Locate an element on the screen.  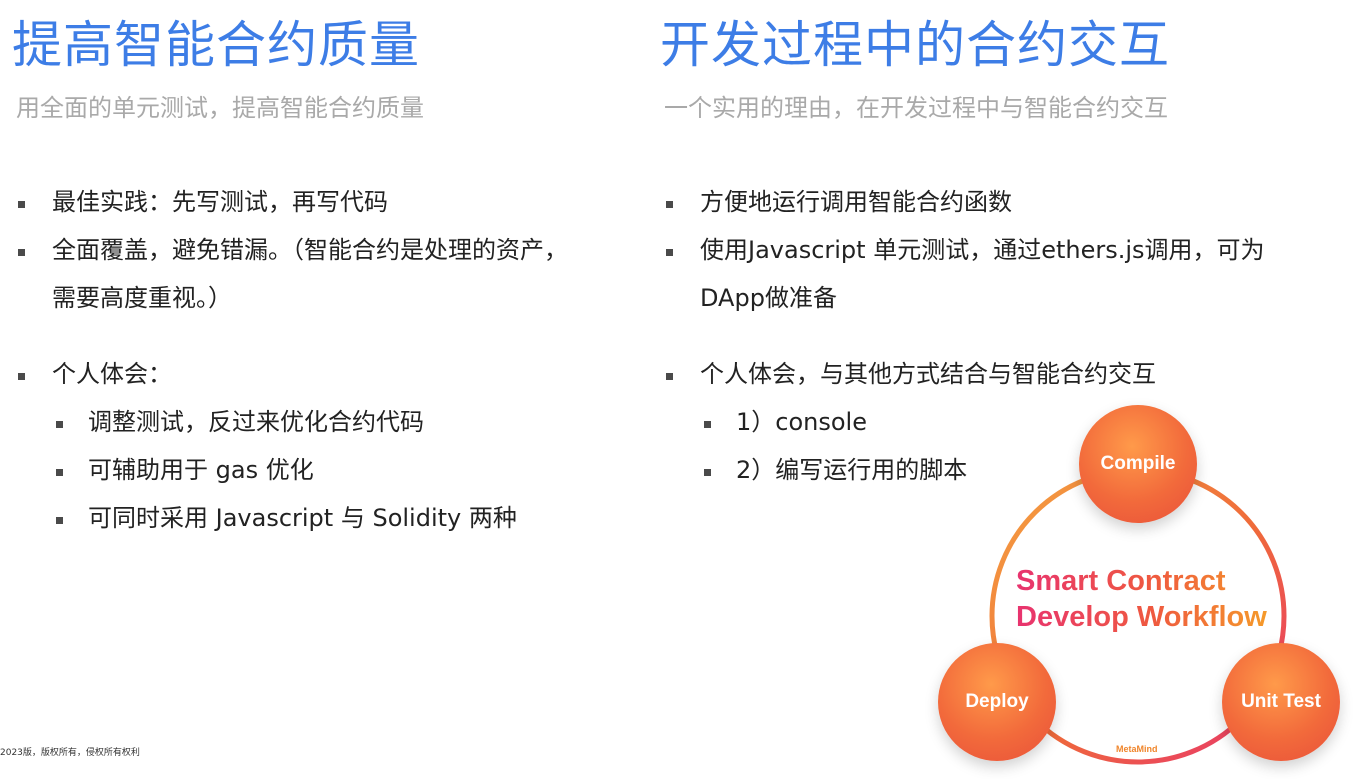
workflow-title: Smart Contract Develop Workflow is located at coordinates (1141, 599).